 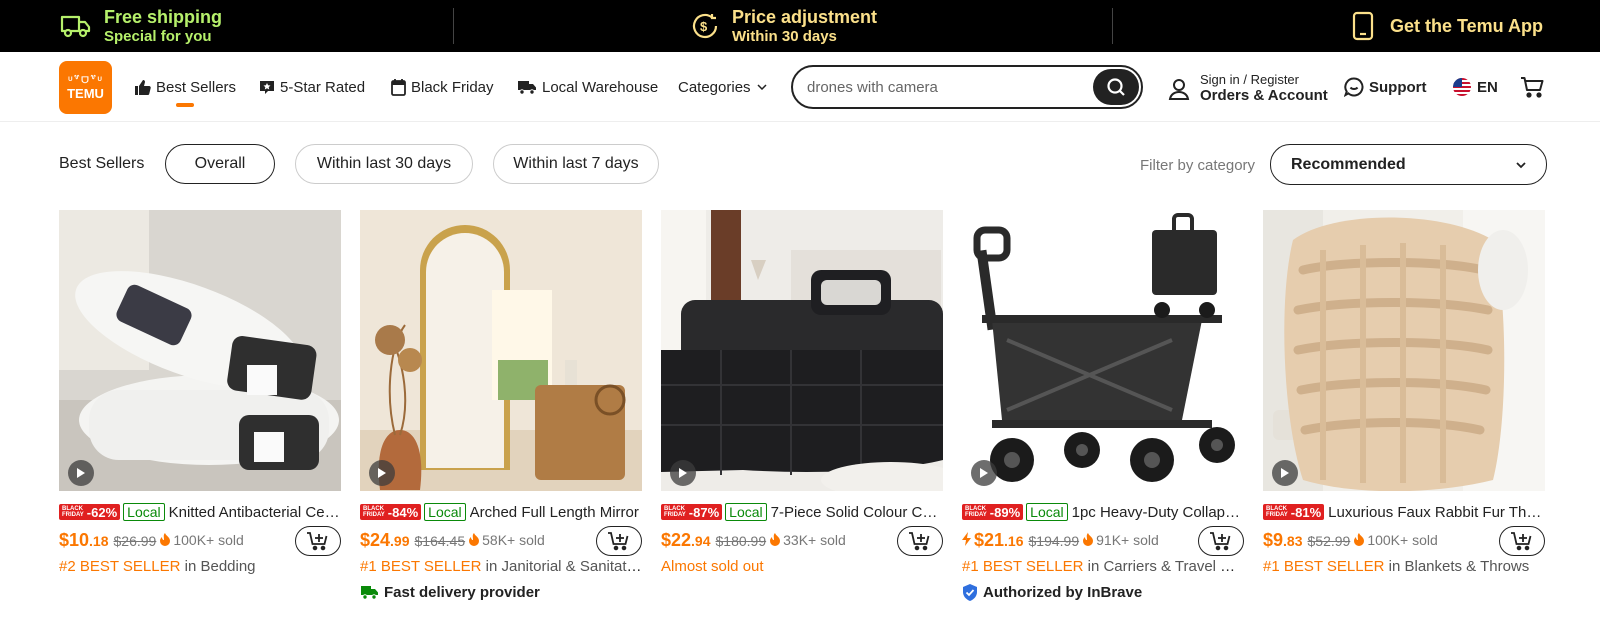 I want to click on filter-by-category-label: Filter by category, so click(x=1198, y=165).